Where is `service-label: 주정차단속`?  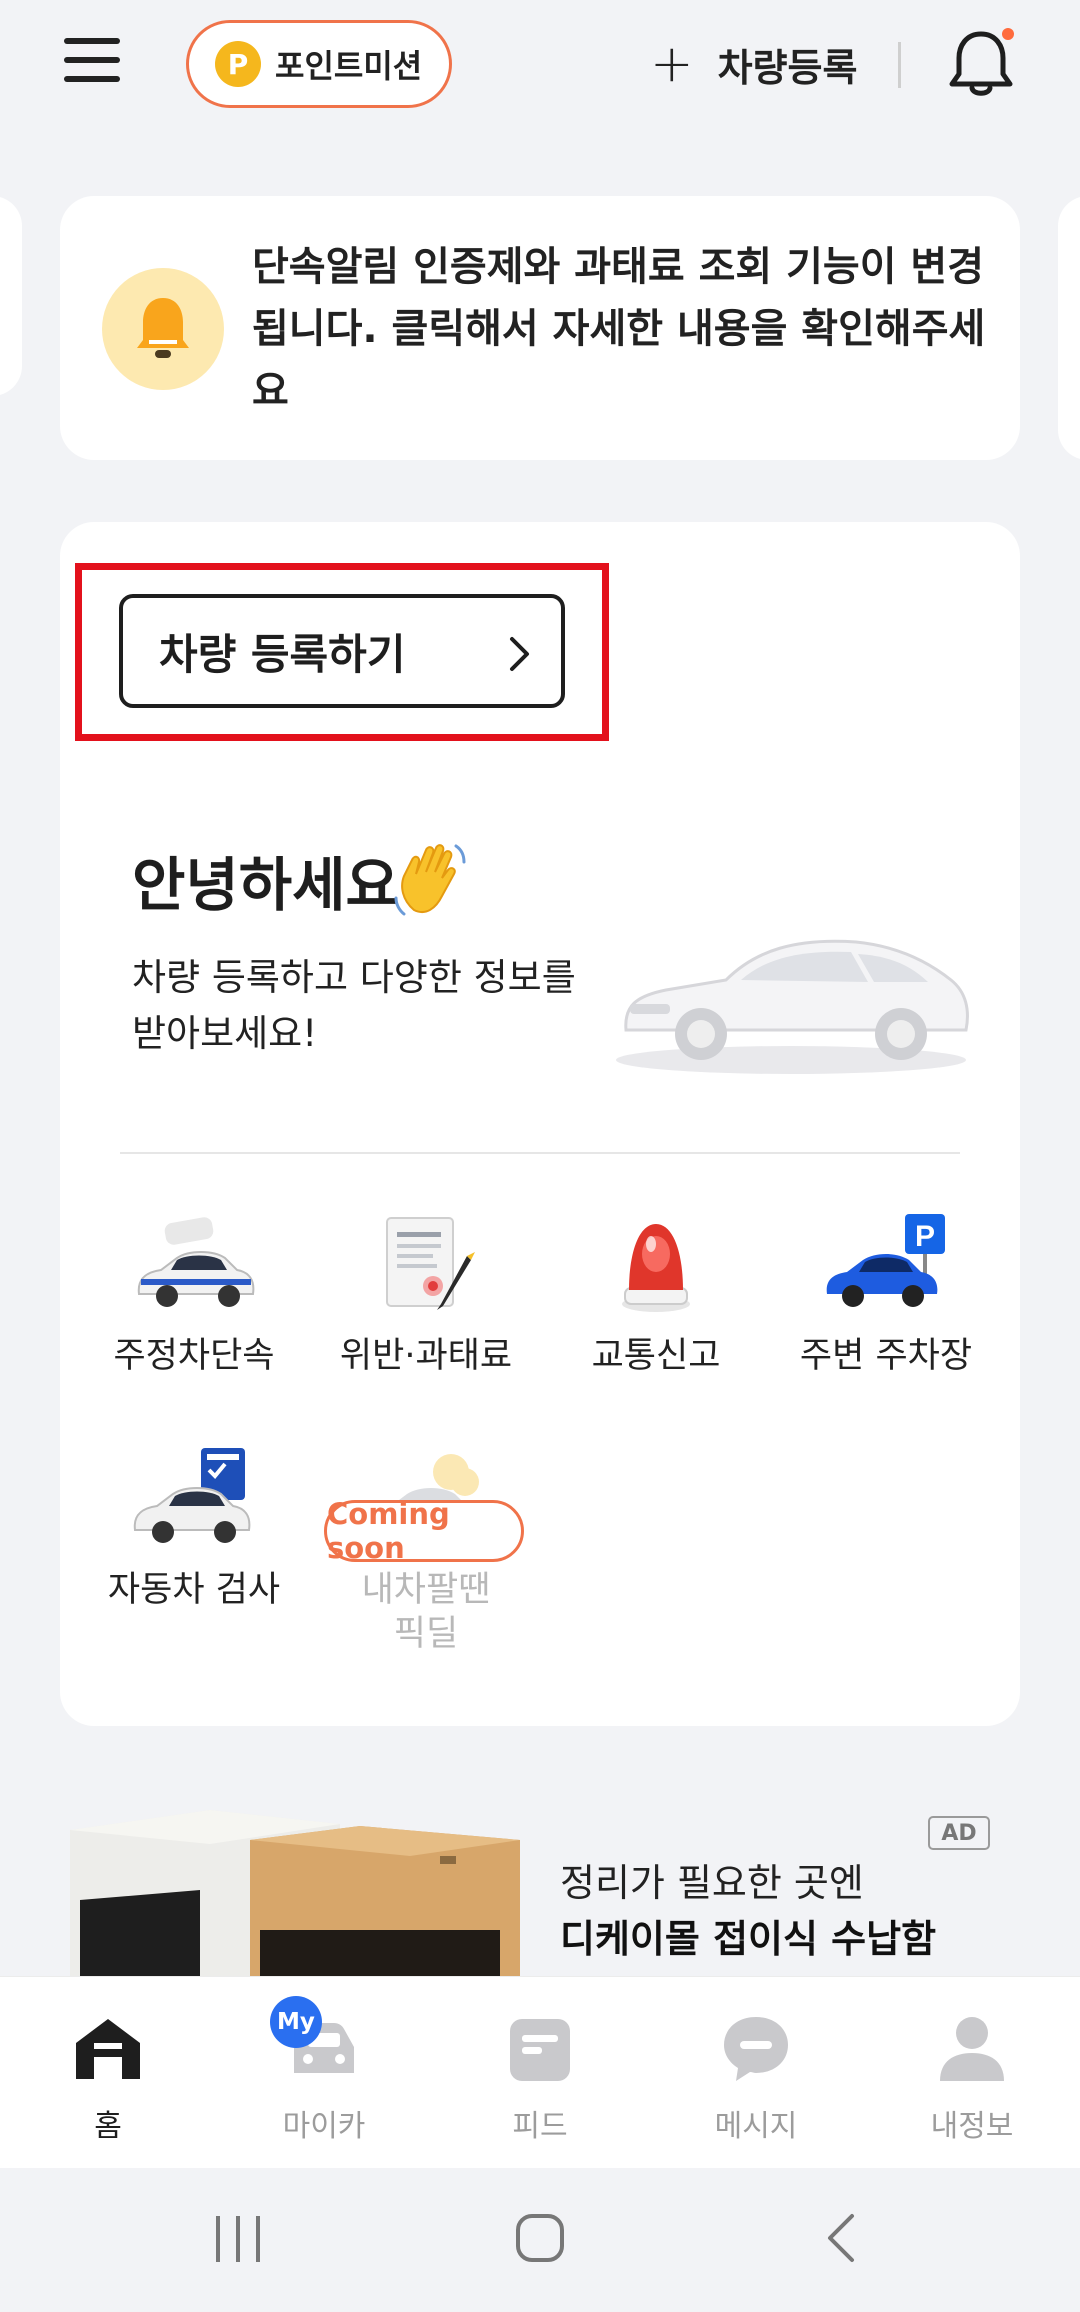
service-label: 주정차단속 is located at coordinates (194, 1356).